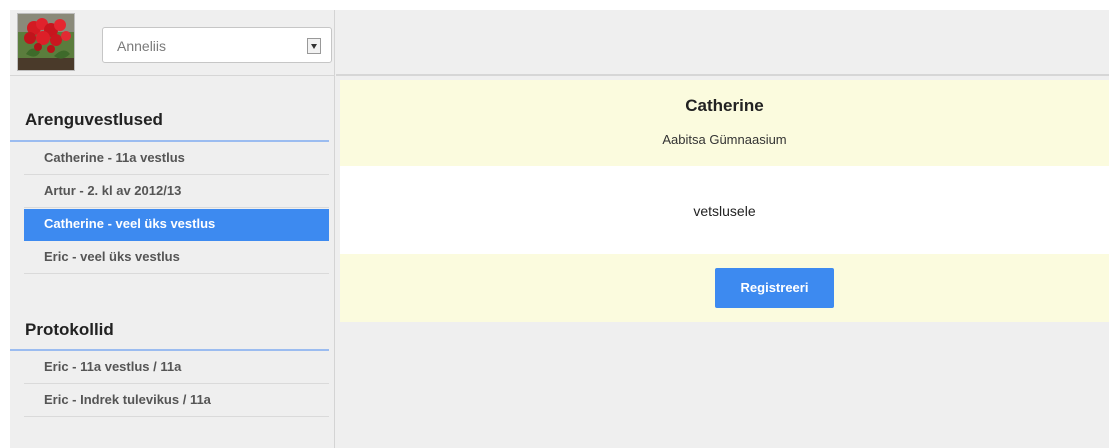 The width and height of the screenshot is (1109, 448). What do you see at coordinates (176, 192) in the screenshot?
I see `nav-item: Artur - 2. kl av 2012/13` at bounding box center [176, 192].